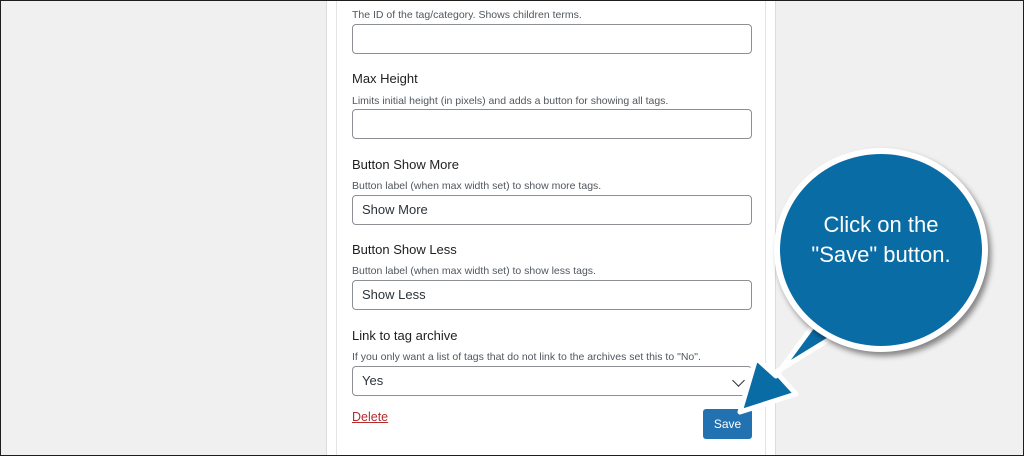 This screenshot has width=1024, height=456. I want to click on callout-bubble: Click on the "Save" button., so click(881, 250).